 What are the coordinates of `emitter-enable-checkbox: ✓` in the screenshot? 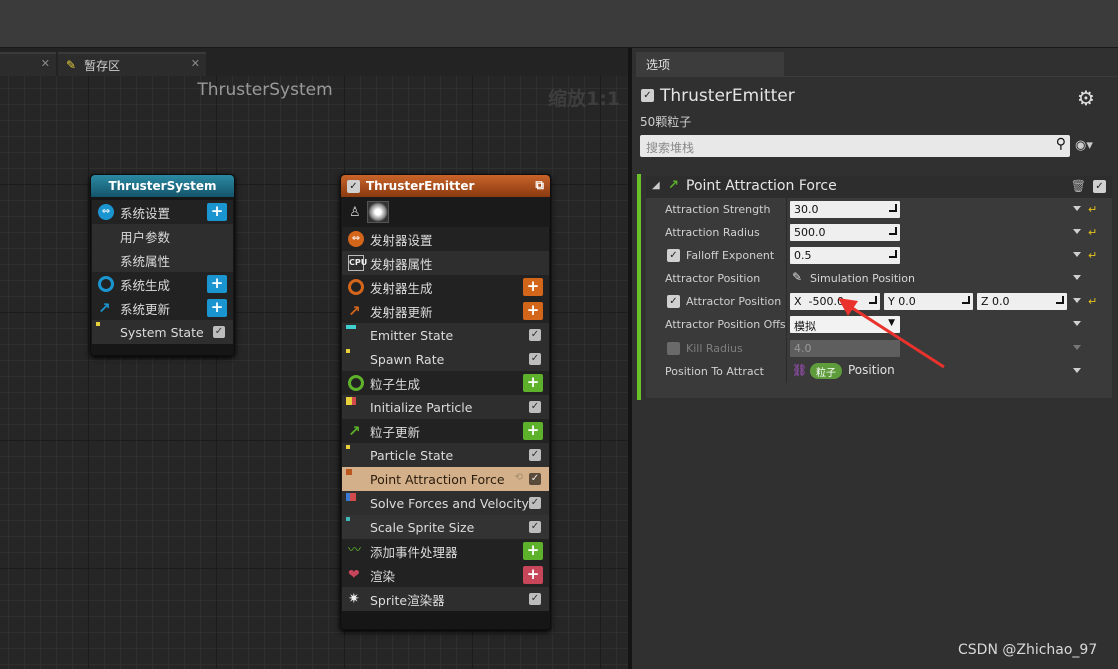 It's located at (353, 186).